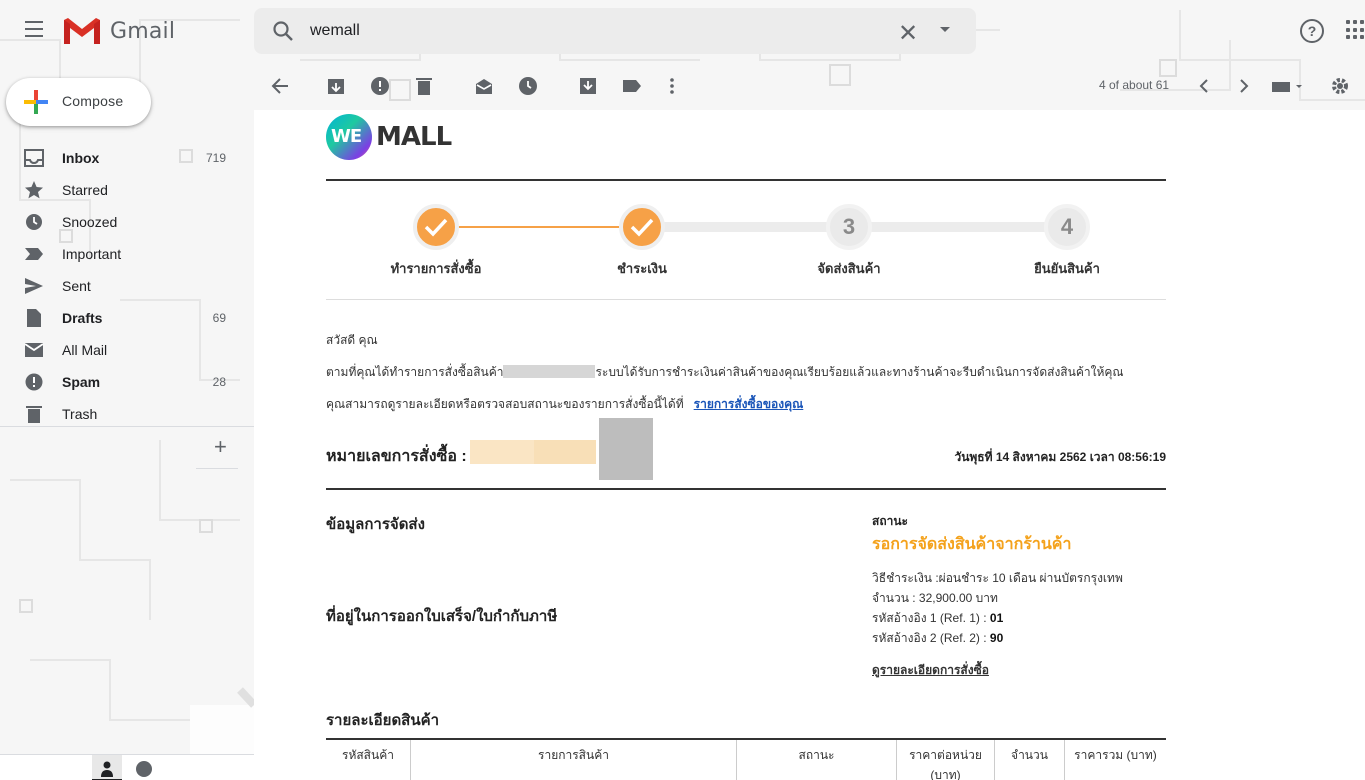 This screenshot has height=780, width=1365. What do you see at coordinates (85, 350) in the screenshot?
I see `sidebar-item-label: All Mail` at bounding box center [85, 350].